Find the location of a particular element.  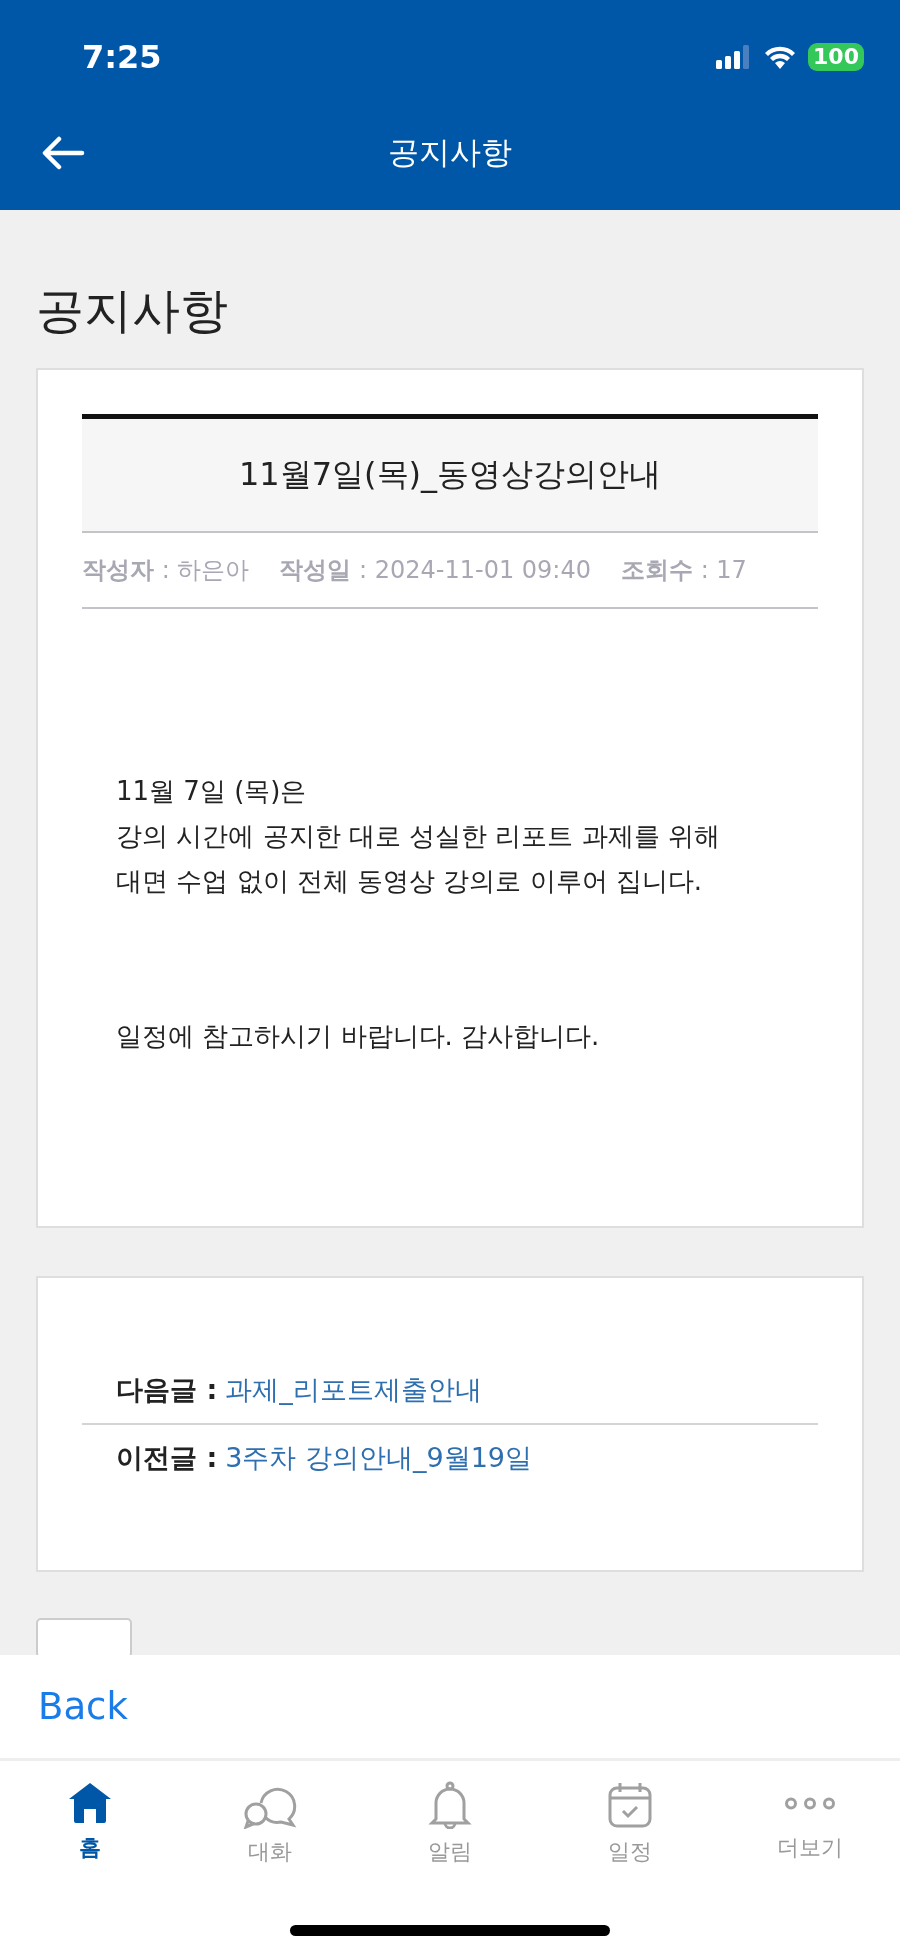

notice-paragraph: 일정에 참고하시기 바랍니다. 감사합니다. is located at coordinates (358, 1036).